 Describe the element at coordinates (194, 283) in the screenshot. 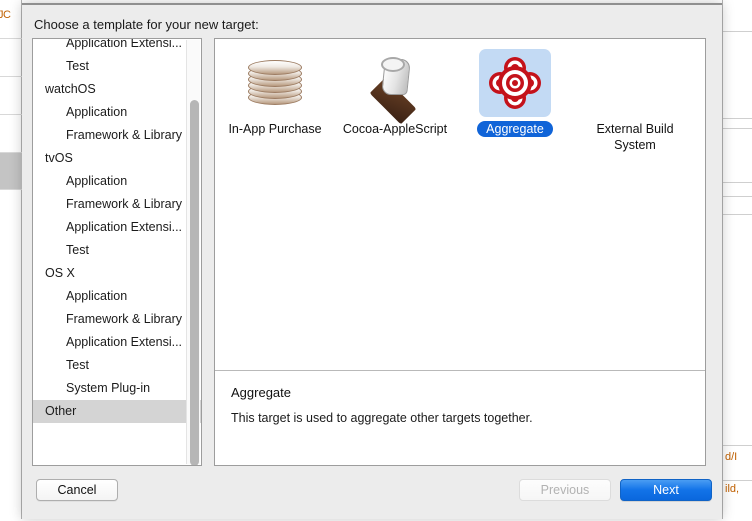

I see `category-list-scroll-thumb` at that location.